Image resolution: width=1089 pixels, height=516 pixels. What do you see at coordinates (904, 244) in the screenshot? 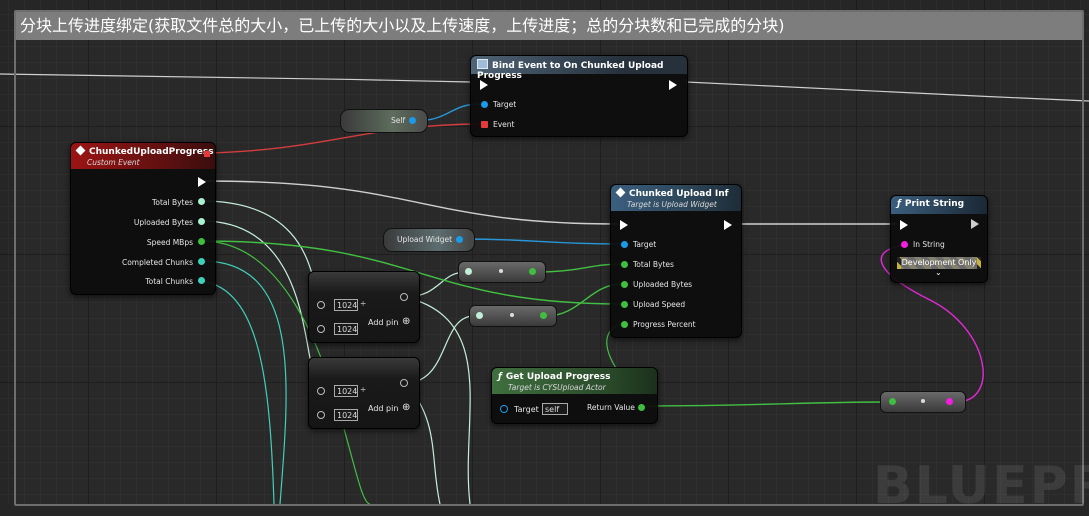
I see `in-string-pin` at bounding box center [904, 244].